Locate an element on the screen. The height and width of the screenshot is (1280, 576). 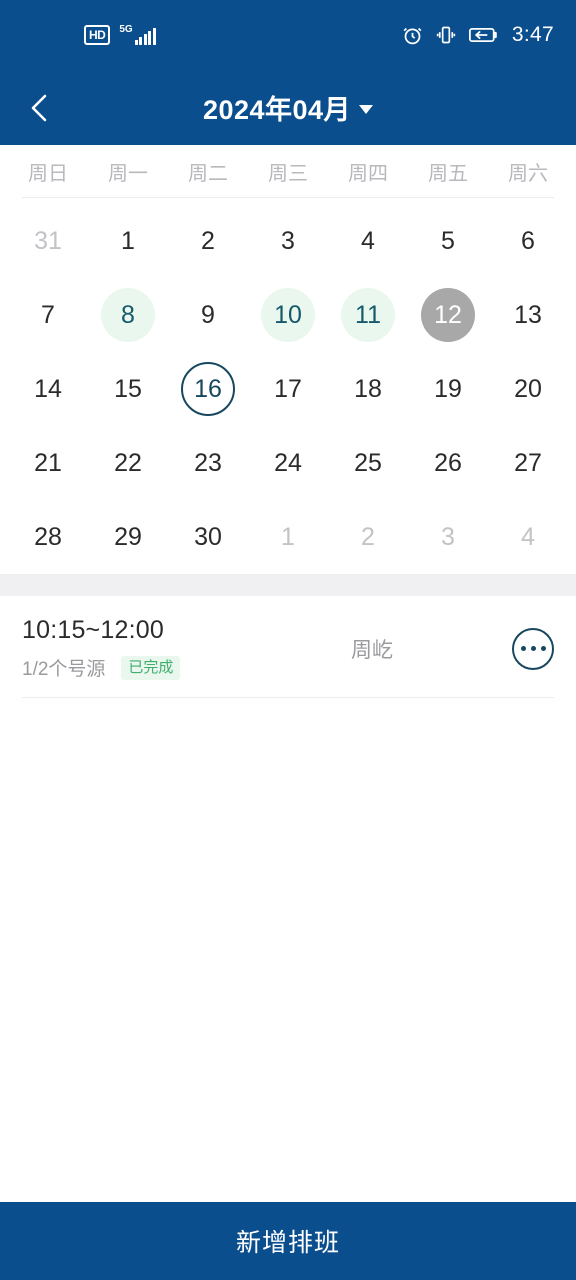
weekday-label-thu: 周四 is located at coordinates (368, 173).